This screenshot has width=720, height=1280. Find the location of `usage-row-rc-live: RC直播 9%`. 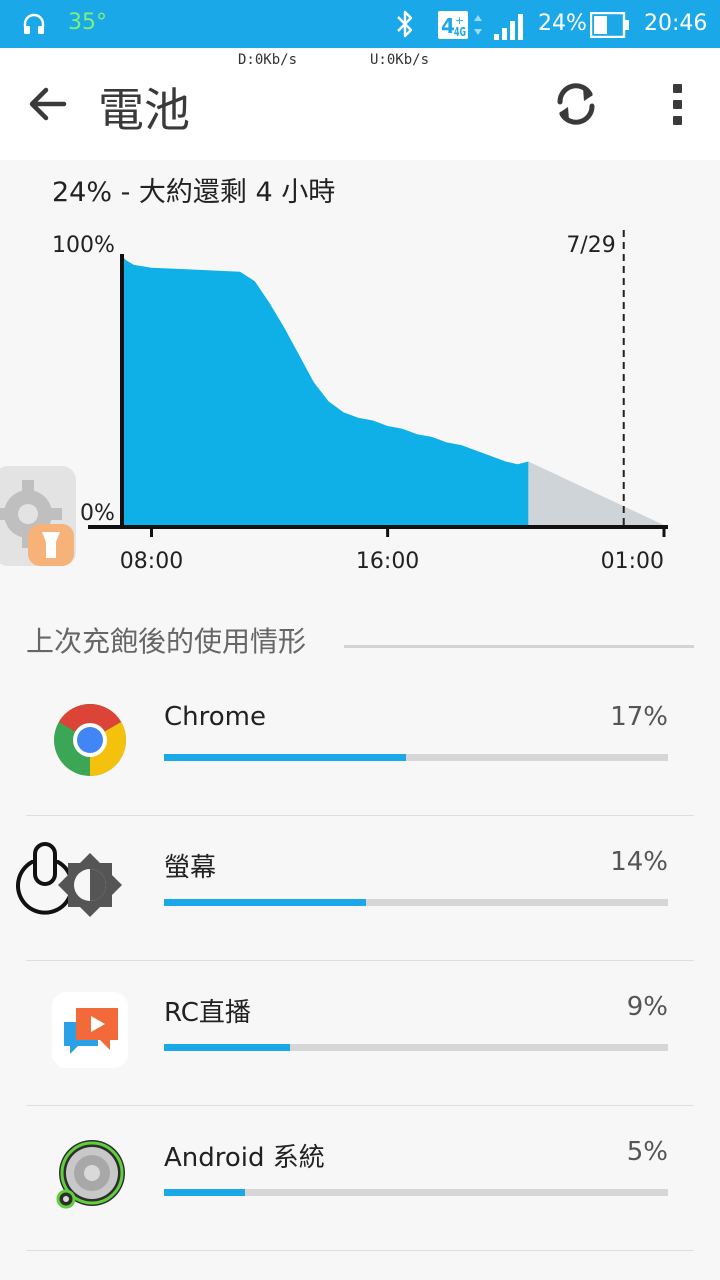

usage-row-rc-live: RC直播 9% is located at coordinates (360, 1033).